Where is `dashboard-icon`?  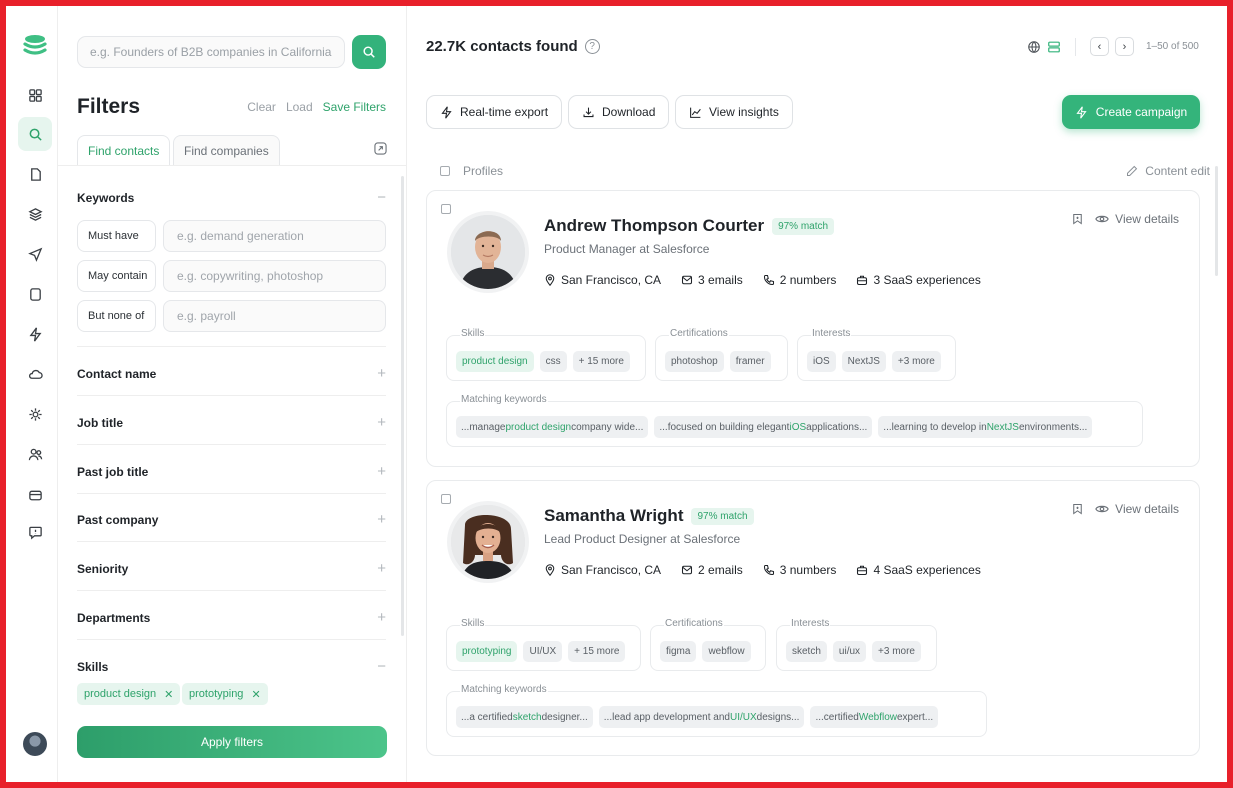
dashboard-icon is located at coordinates (35, 95).